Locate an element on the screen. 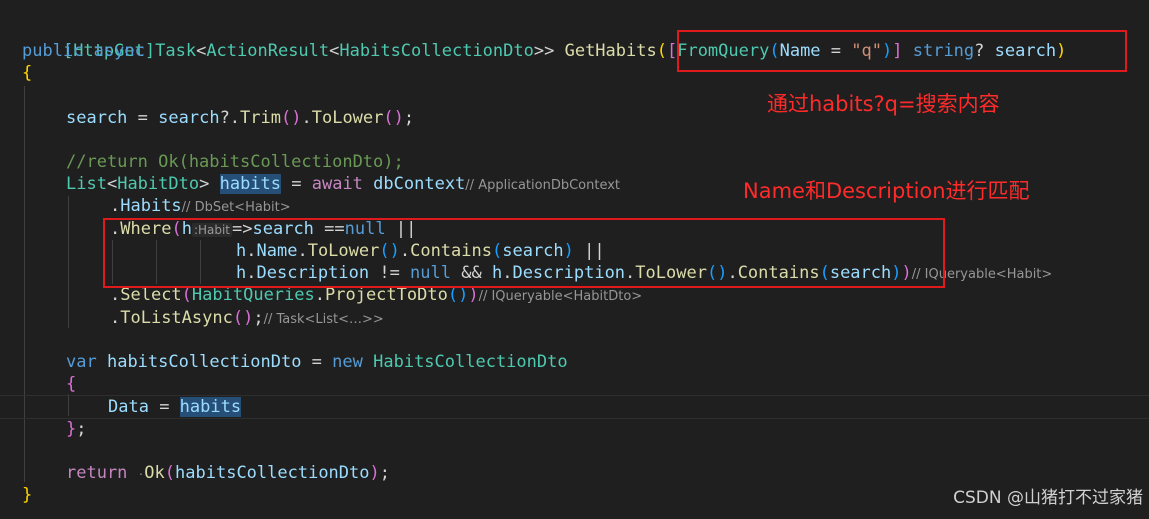 Image resolution: width=1149 pixels, height=519 pixels. punct: > is located at coordinates (204, 184).